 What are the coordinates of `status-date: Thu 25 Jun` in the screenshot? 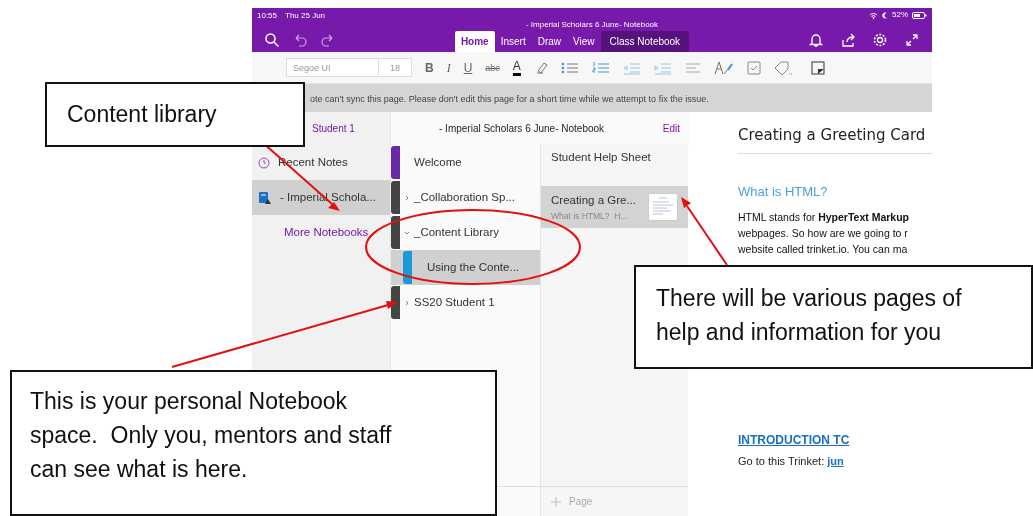 It's located at (305, 15).